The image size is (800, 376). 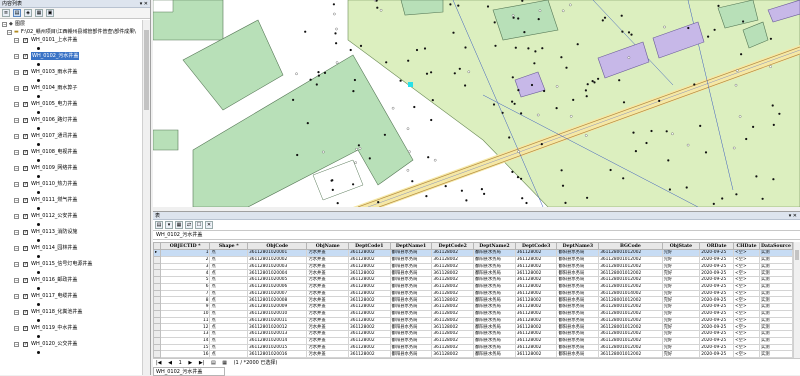 I want to click on layer-name: WH_0113_消防设施, so click(x=54, y=232).